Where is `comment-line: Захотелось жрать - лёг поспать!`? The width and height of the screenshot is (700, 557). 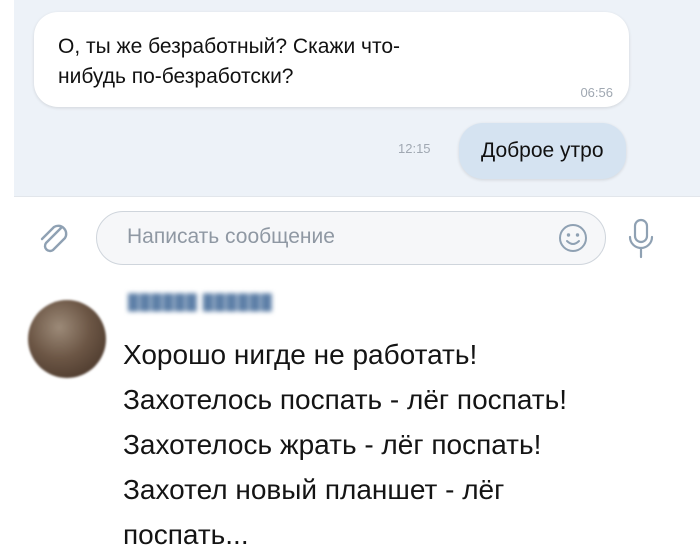 comment-line: Захотелось жрать - лёг поспать! is located at coordinates (332, 444).